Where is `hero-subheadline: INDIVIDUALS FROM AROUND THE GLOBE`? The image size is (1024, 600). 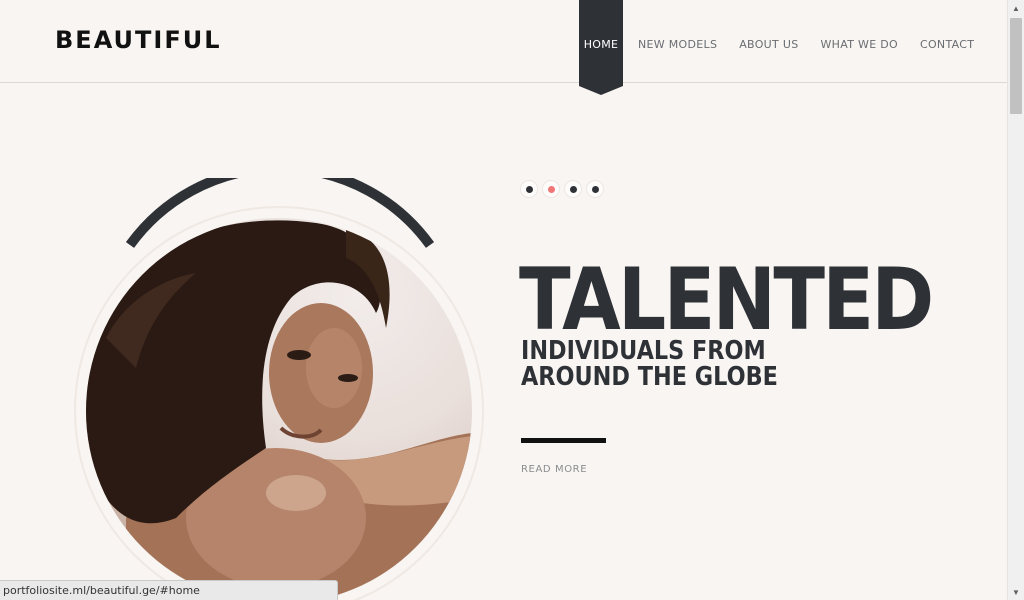
hero-subheadline: INDIVIDUALS FROM AROUND THE GLOBE is located at coordinates (649, 364).